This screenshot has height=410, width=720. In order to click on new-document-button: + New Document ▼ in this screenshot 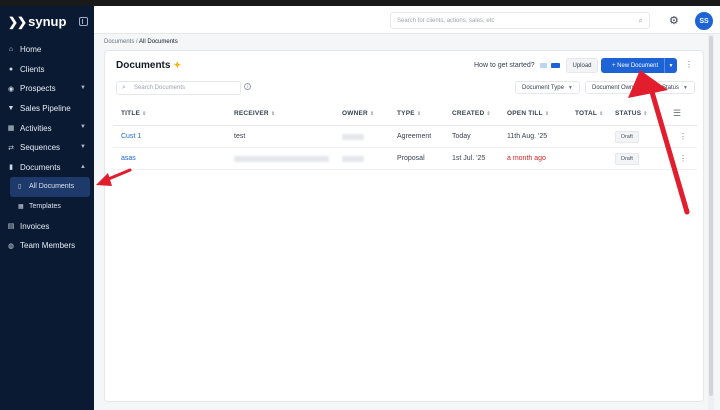, I will do `click(639, 65)`.